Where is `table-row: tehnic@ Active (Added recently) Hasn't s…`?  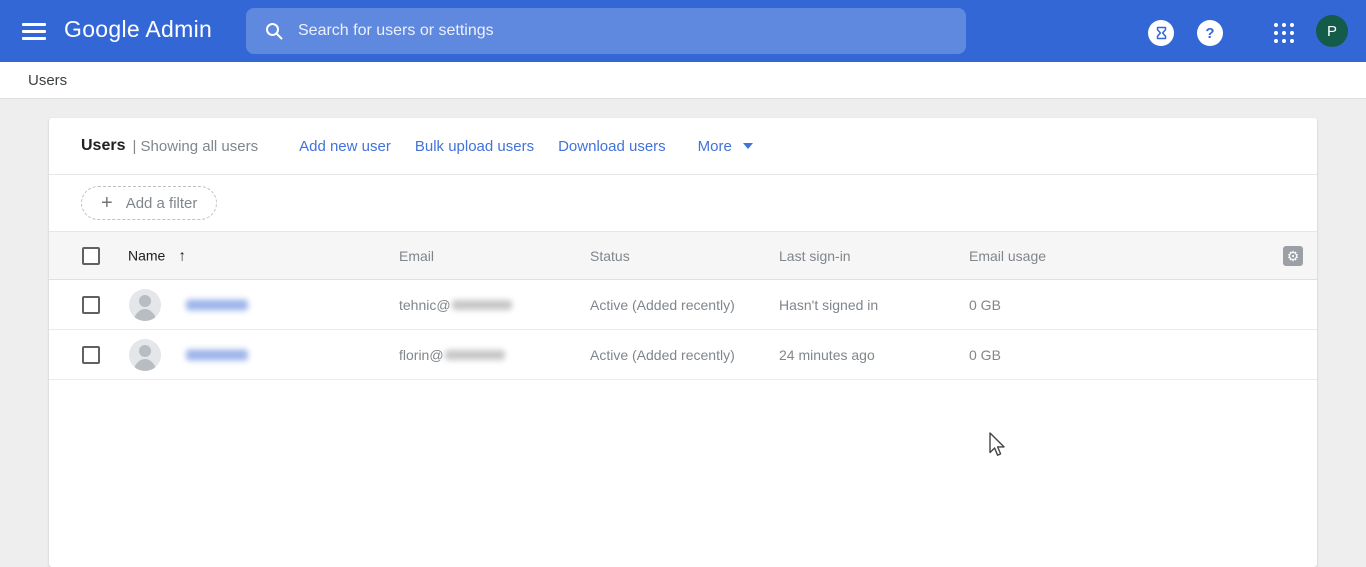 table-row: tehnic@ Active (Added recently) Hasn't s… is located at coordinates (683, 305).